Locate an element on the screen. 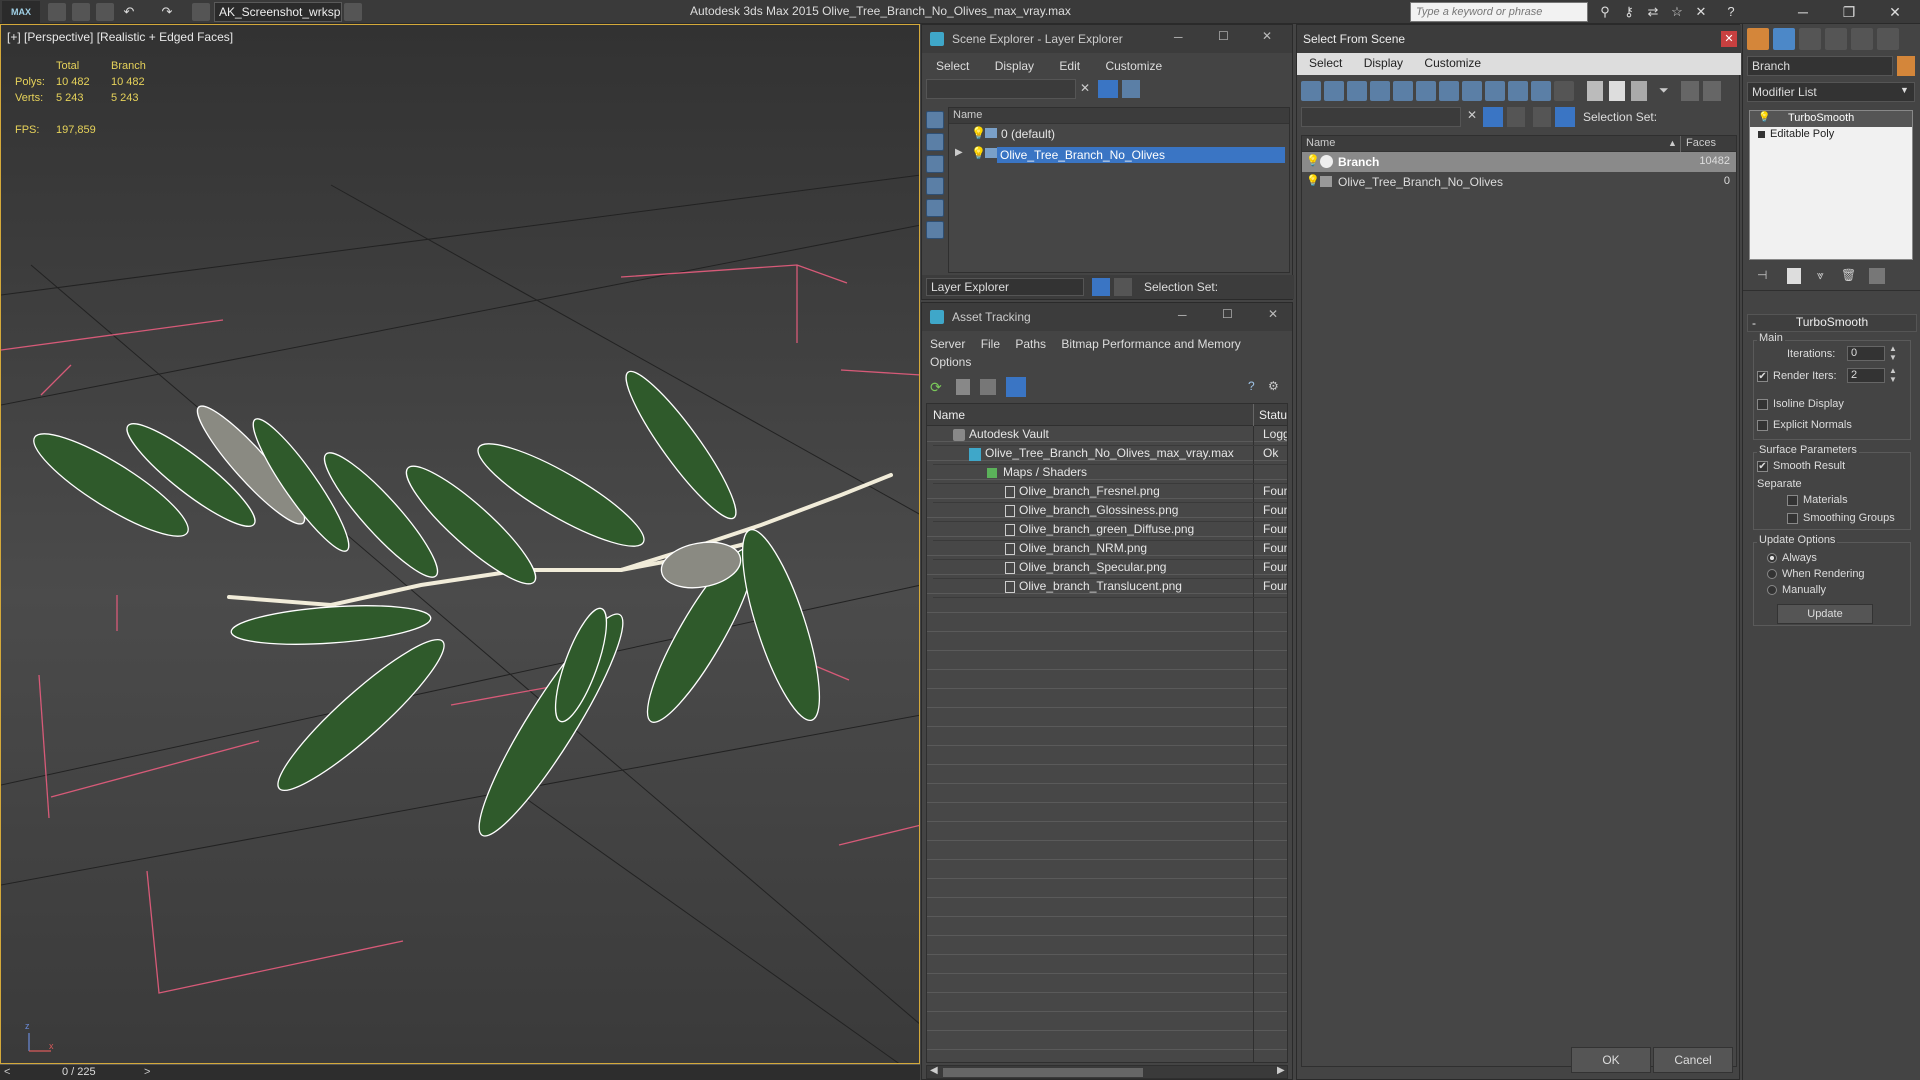  smoothing-groups-checkbox: Smoothing Groups is located at coordinates (1841, 518).